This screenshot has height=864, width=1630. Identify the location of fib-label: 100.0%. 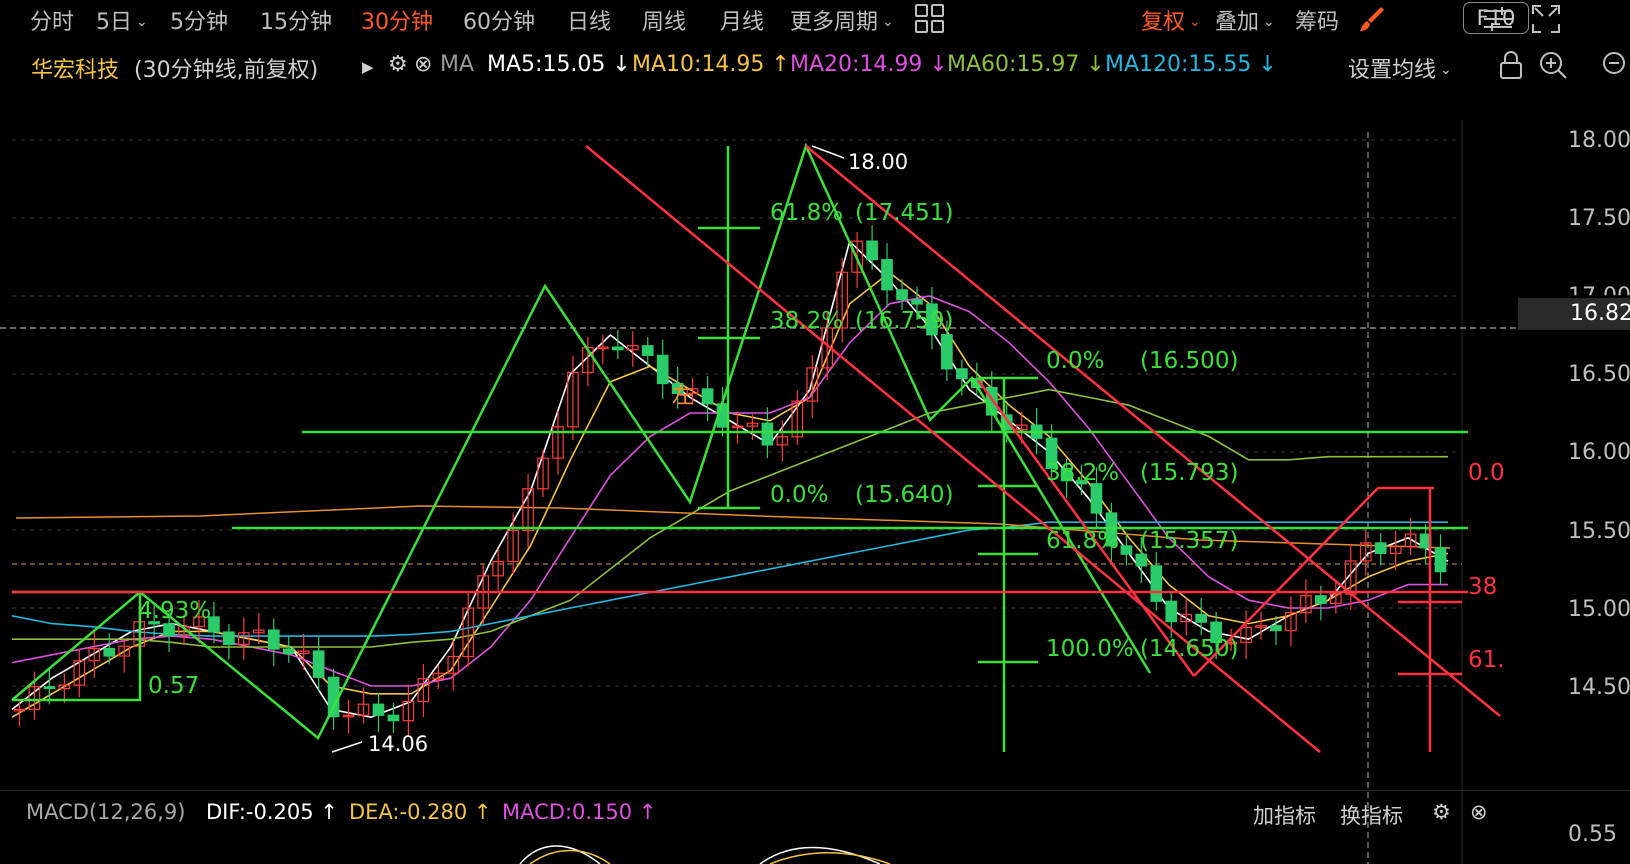
(1090, 649).